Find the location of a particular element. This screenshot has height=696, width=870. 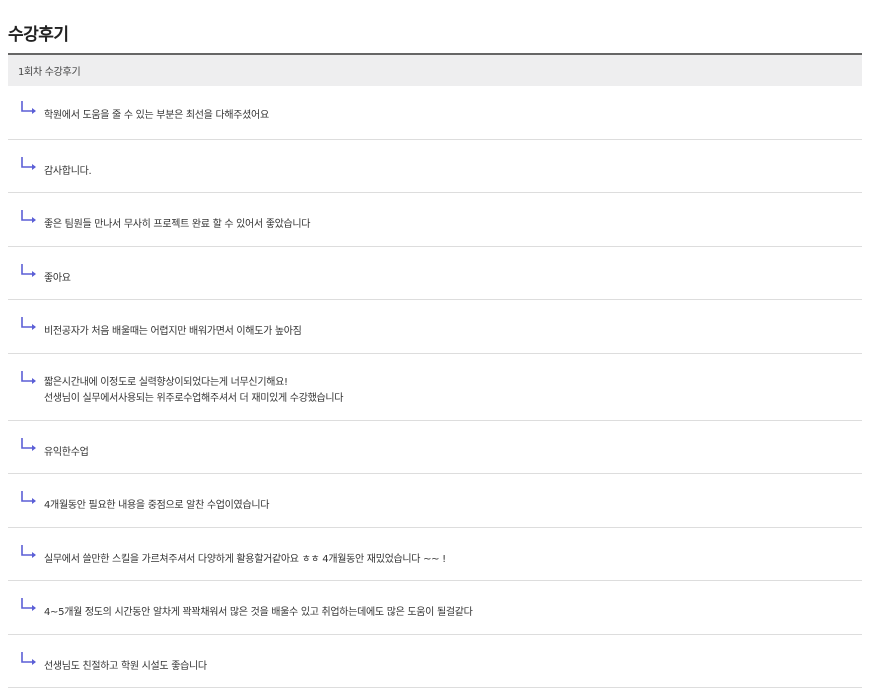

section-header: 1회차 수강후기 is located at coordinates (435, 69).